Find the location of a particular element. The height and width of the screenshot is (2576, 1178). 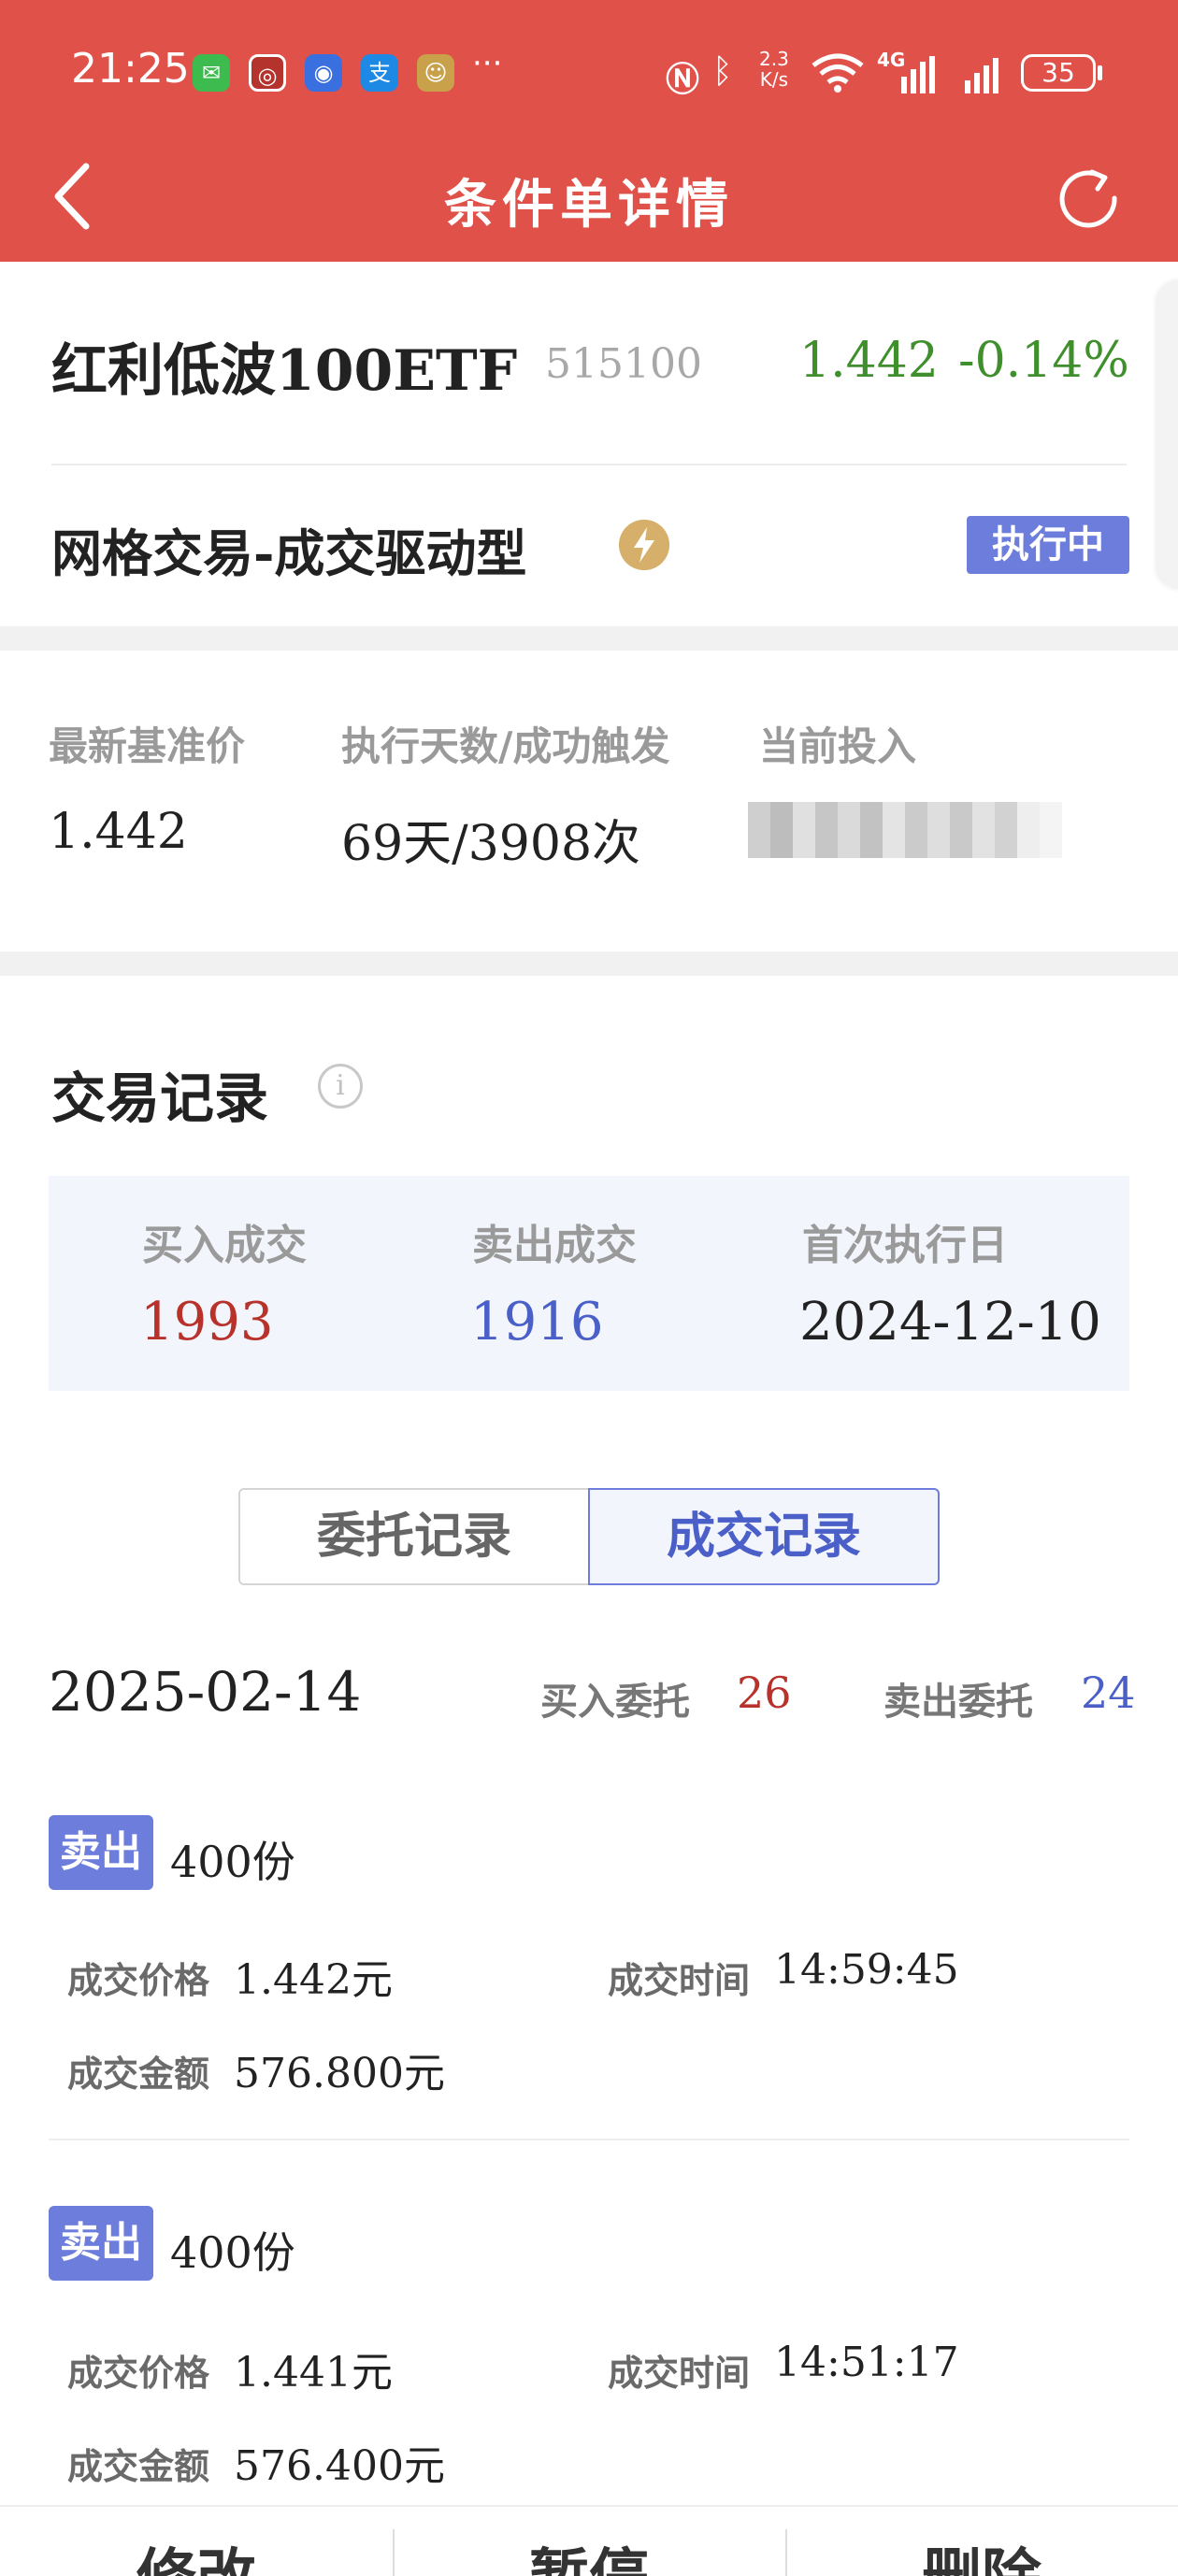

strategy-name: 网格交易-成交驱动型 is located at coordinates (289, 553).